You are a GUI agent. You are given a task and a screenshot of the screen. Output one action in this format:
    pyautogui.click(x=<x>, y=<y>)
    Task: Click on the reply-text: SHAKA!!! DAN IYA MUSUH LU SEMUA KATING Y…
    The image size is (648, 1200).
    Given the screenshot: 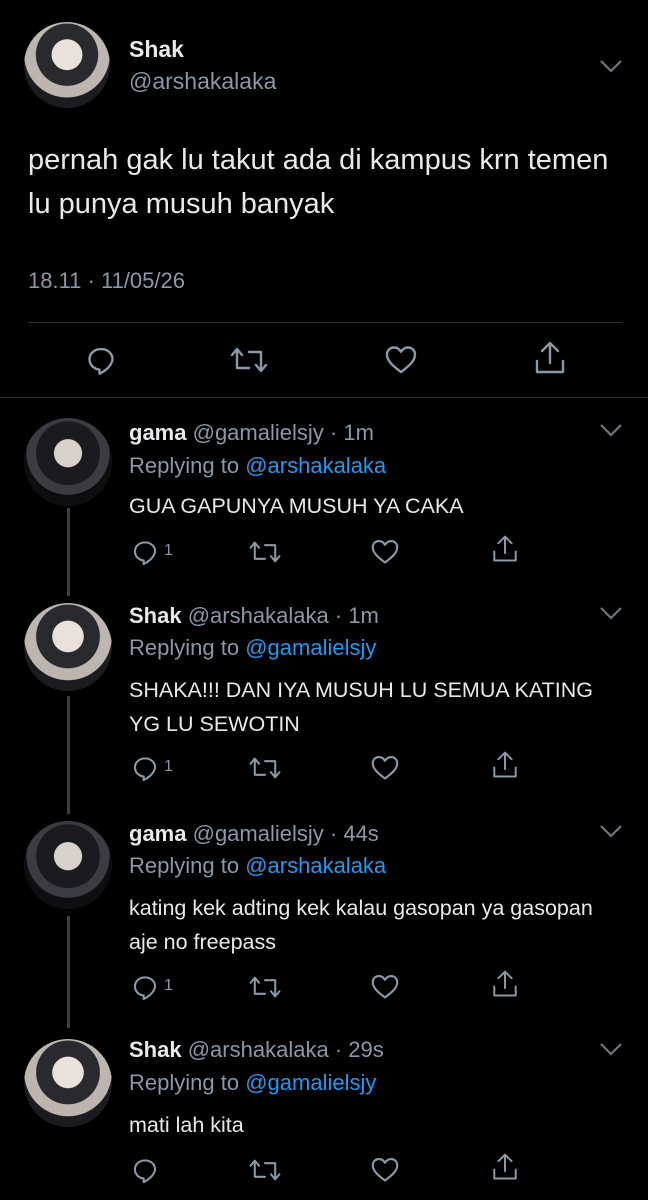 What is the action you would take?
    pyautogui.click(x=361, y=707)
    